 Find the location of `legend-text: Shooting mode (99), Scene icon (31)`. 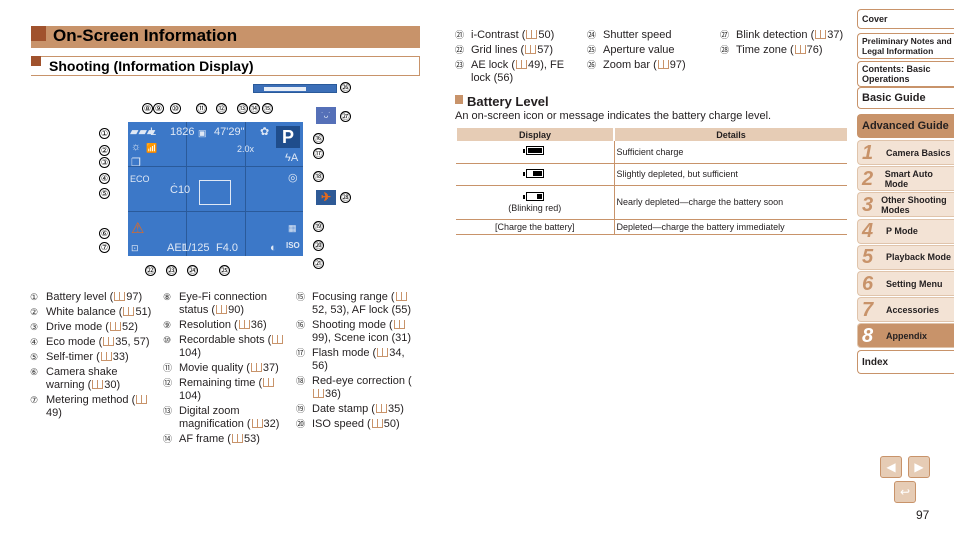

legend-text: Shooting mode (99), Scene icon (31) is located at coordinates (366, 332).